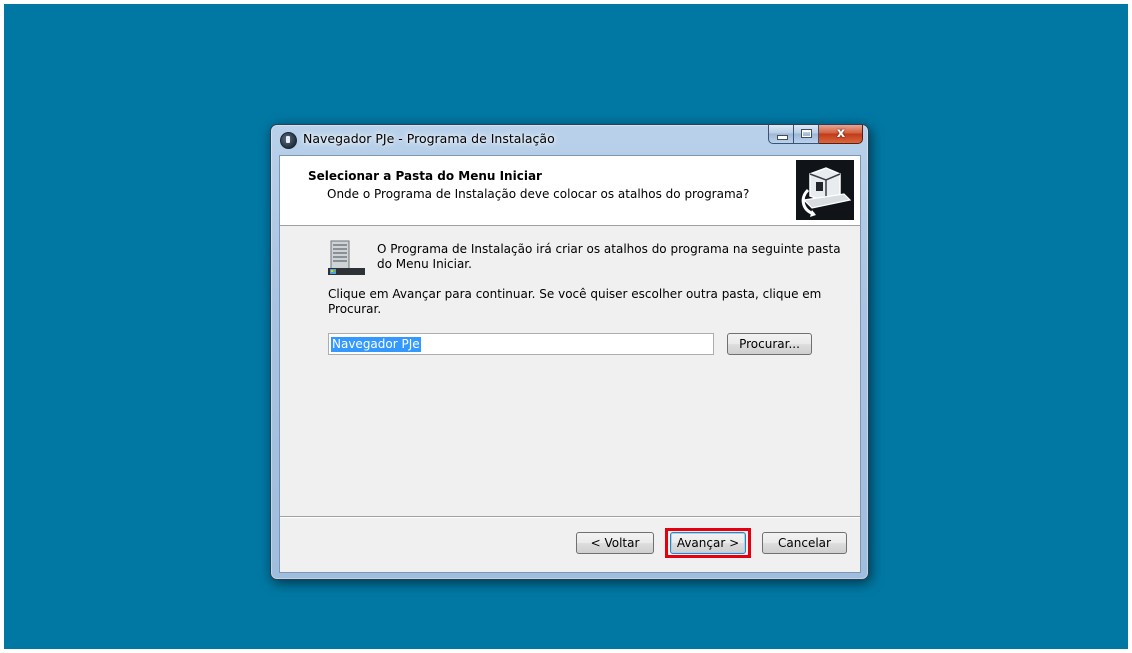 The image size is (1132, 653). I want to click on minimize-icon, so click(782, 137).